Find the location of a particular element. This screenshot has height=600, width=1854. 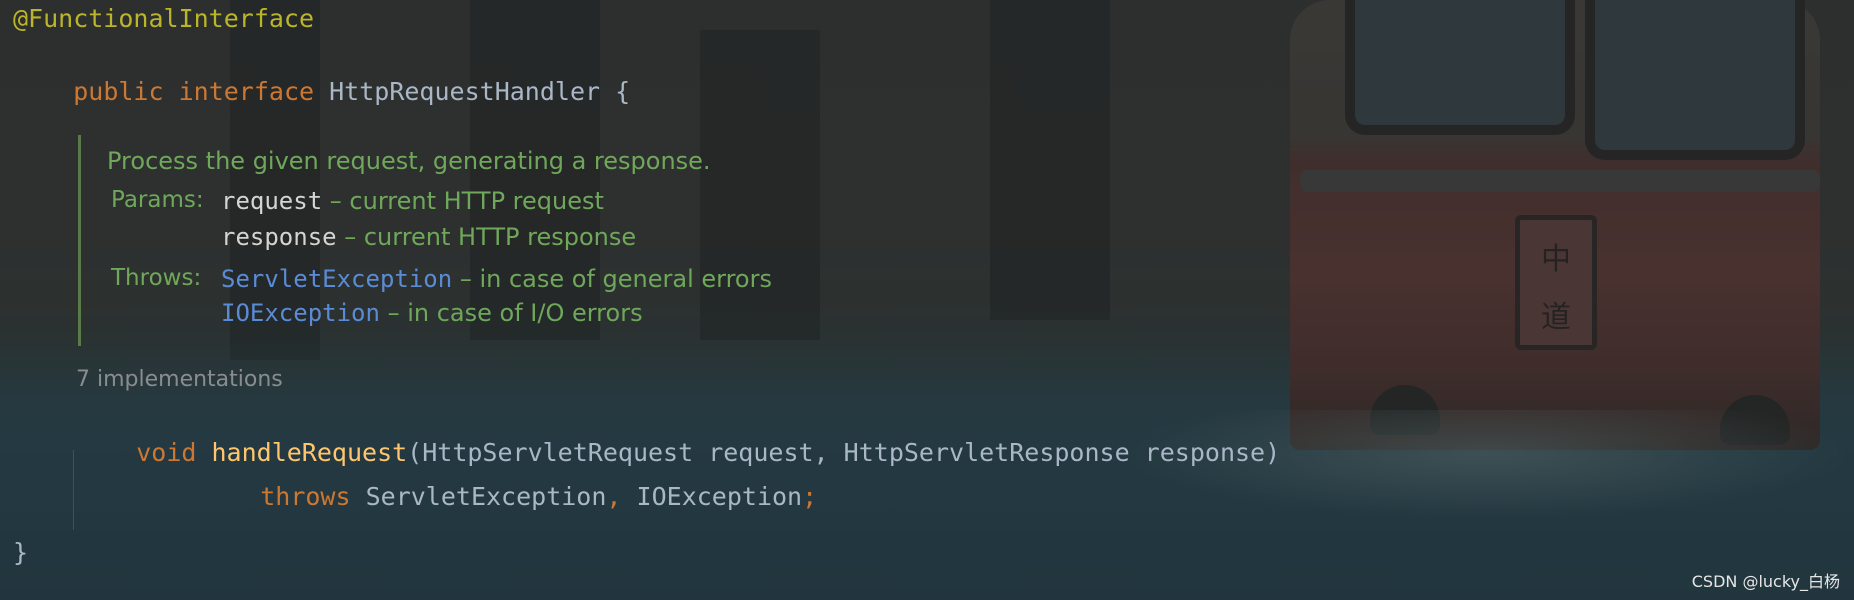

void-keyword: void is located at coordinates (166, 452).